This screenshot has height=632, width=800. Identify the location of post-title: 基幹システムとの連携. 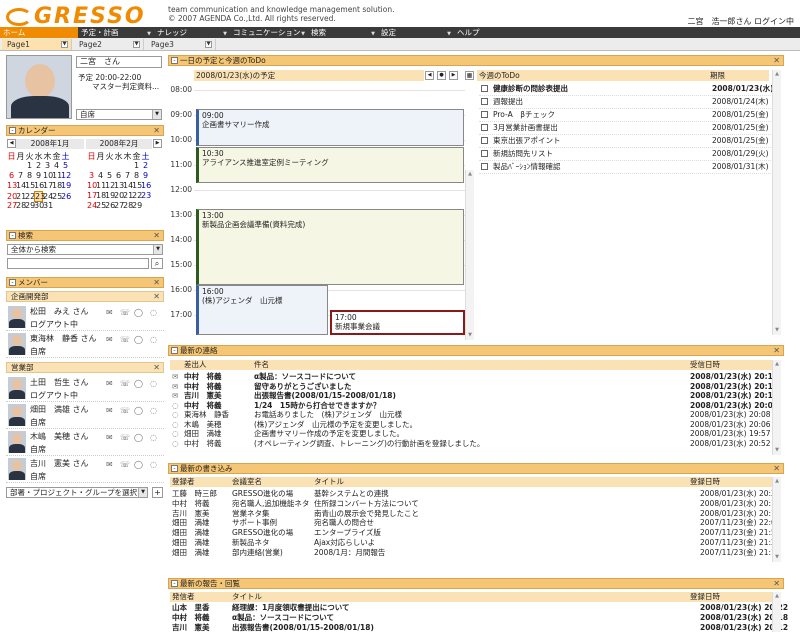
(351, 493).